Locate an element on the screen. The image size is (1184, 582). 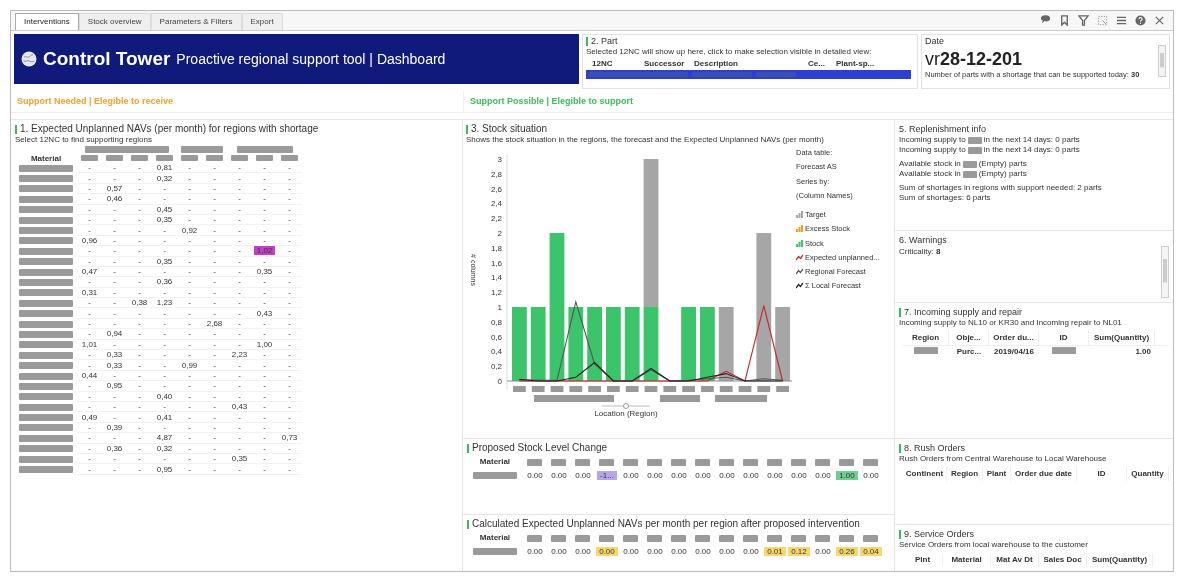
help-icon is located at coordinates (1140, 20).